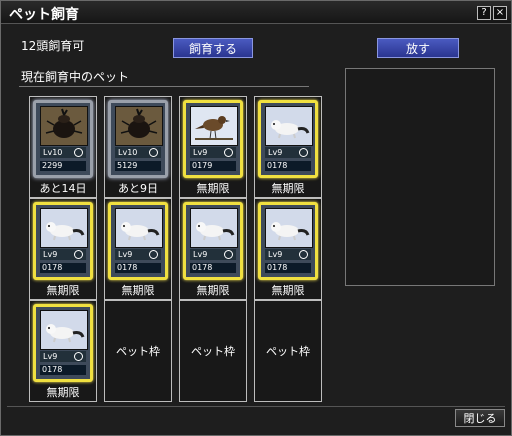 This screenshot has height=436, width=512. I want to click on pet-card: Lv10 5129, so click(138, 139).